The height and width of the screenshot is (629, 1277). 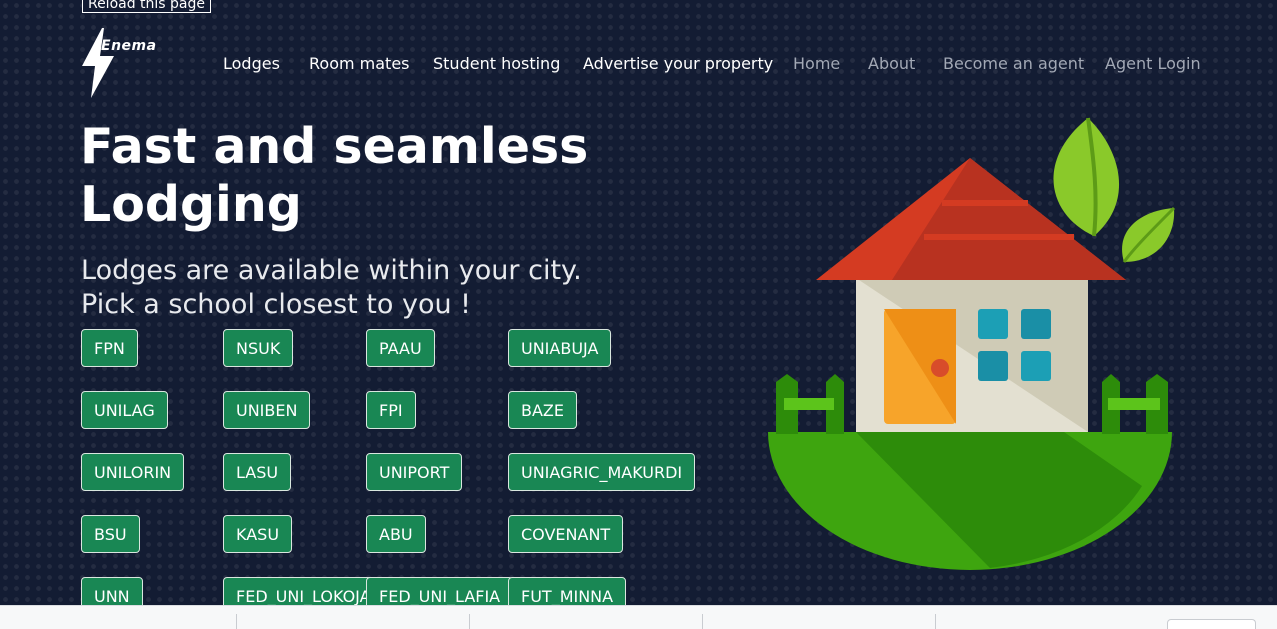 I want to click on hero-title-line2: Lodging, so click(x=191, y=204).